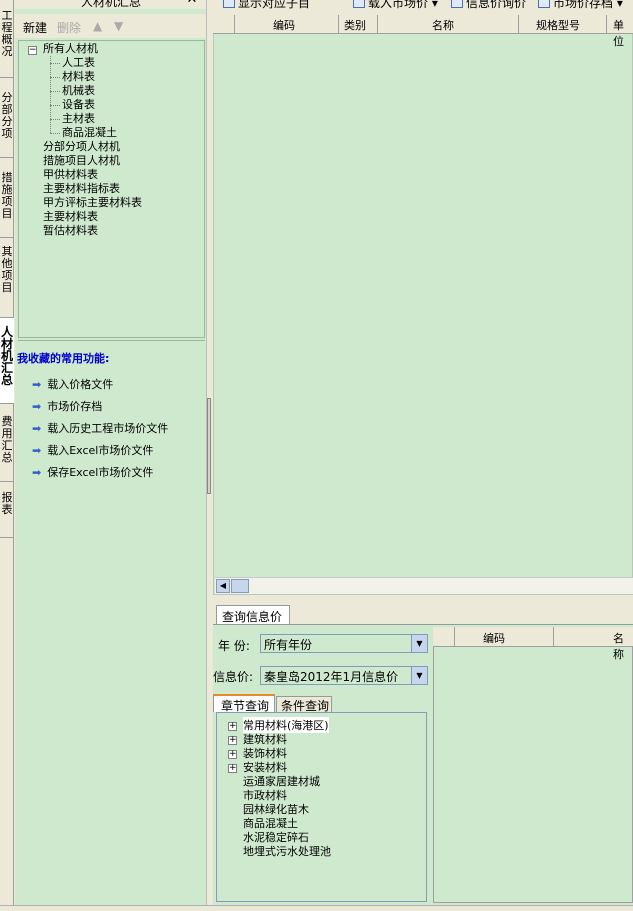  I want to click on tree-item-estimated: 暂估材料表, so click(70, 231).